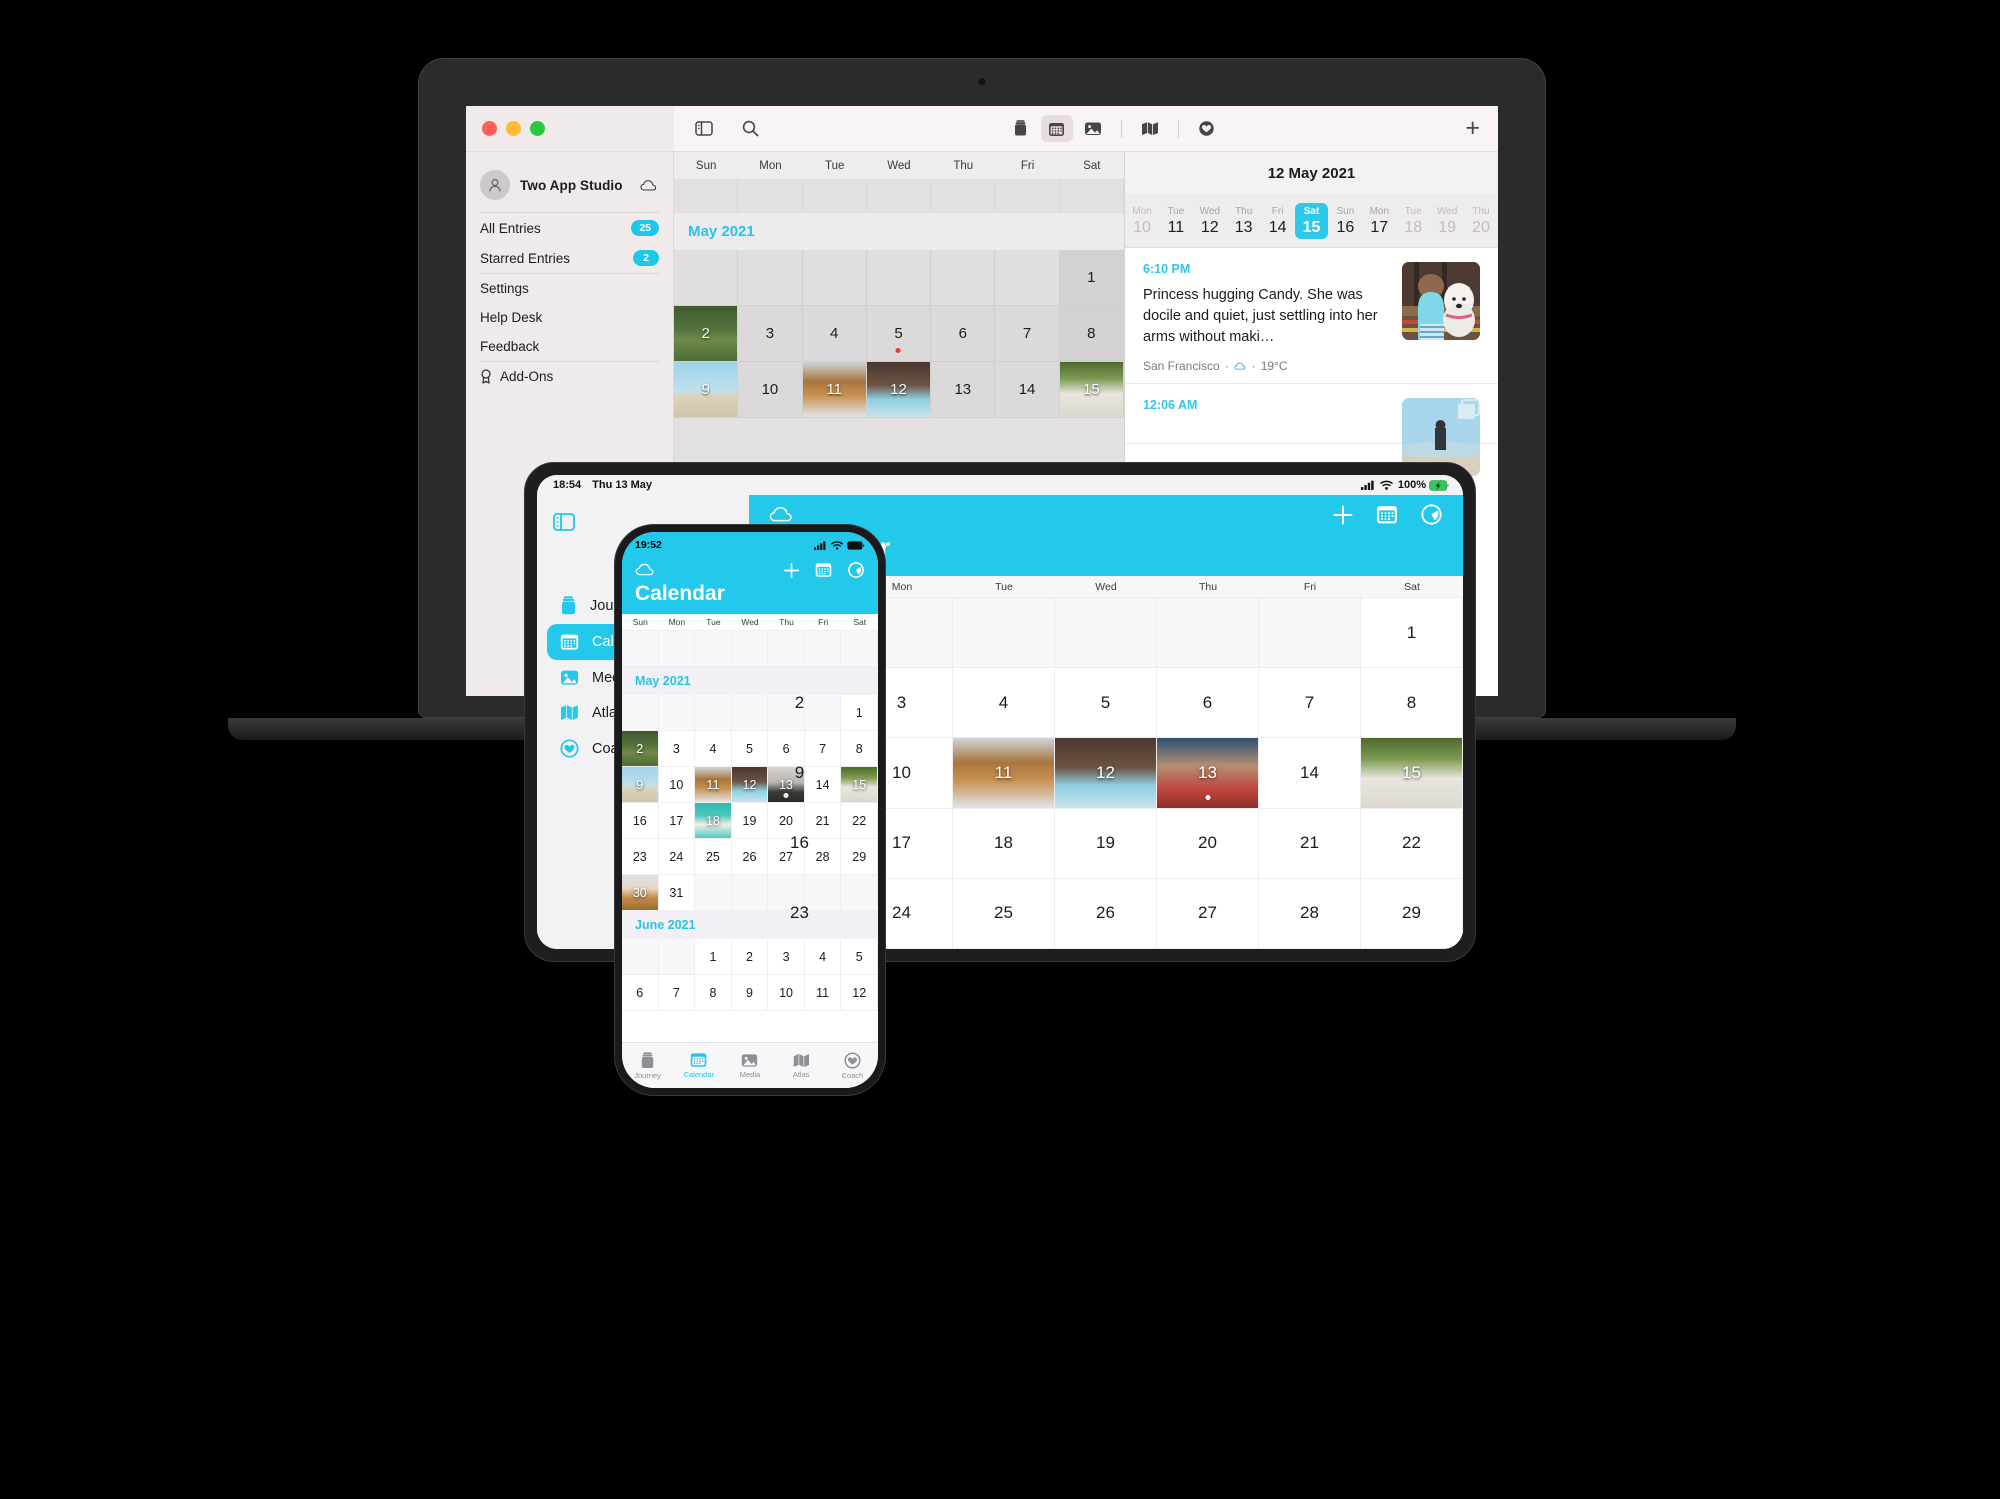 This screenshot has height=1499, width=2000. Describe the element at coordinates (569, 317) in the screenshot. I see `sidebar-item-help-desk: Help Desk` at that location.